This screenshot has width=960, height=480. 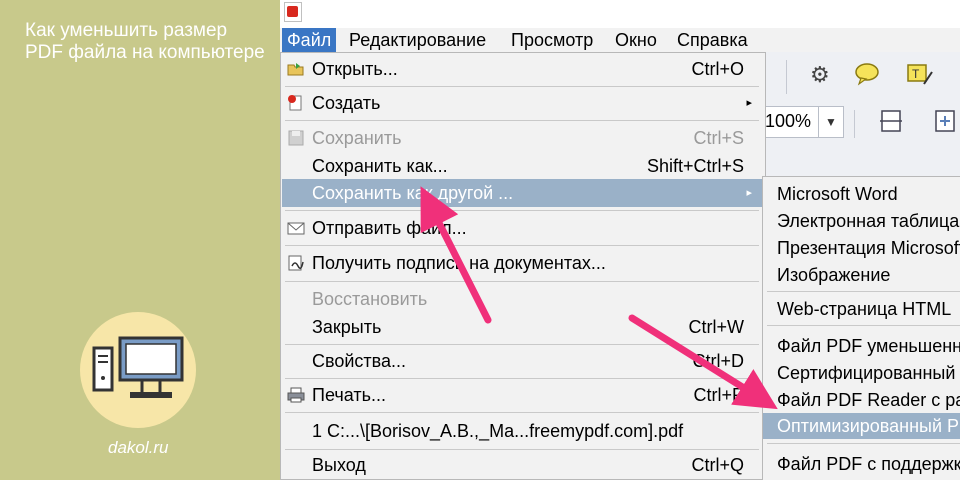 I want to click on menu-item-print: Печать... Ctrl+P, so click(x=523, y=395).